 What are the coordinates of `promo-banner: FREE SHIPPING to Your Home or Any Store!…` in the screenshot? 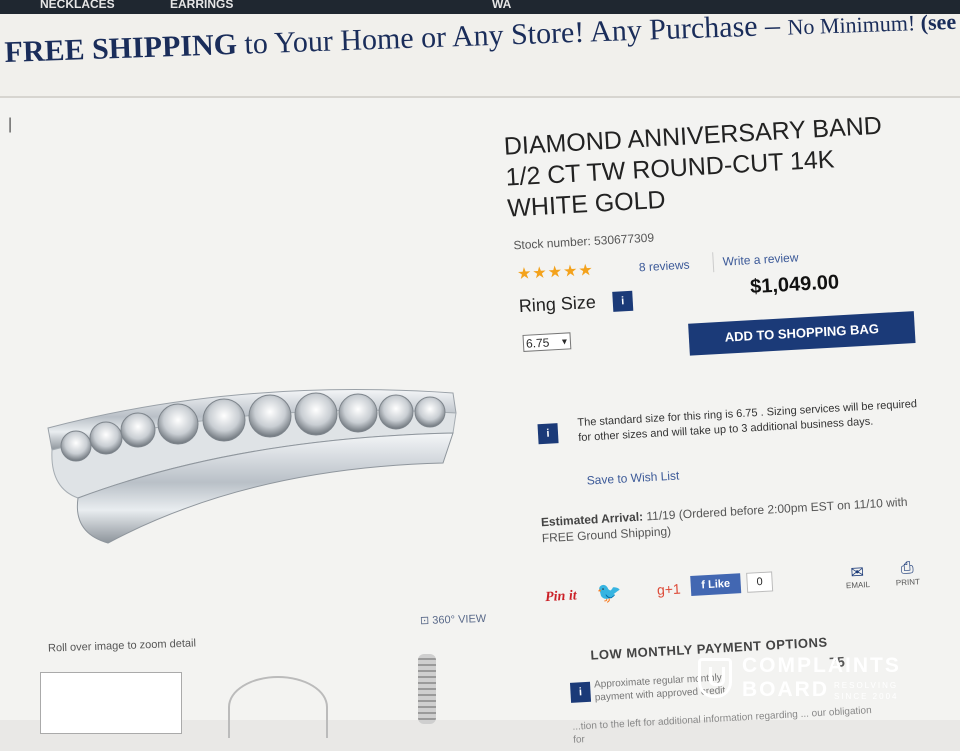 It's located at (480, 53).